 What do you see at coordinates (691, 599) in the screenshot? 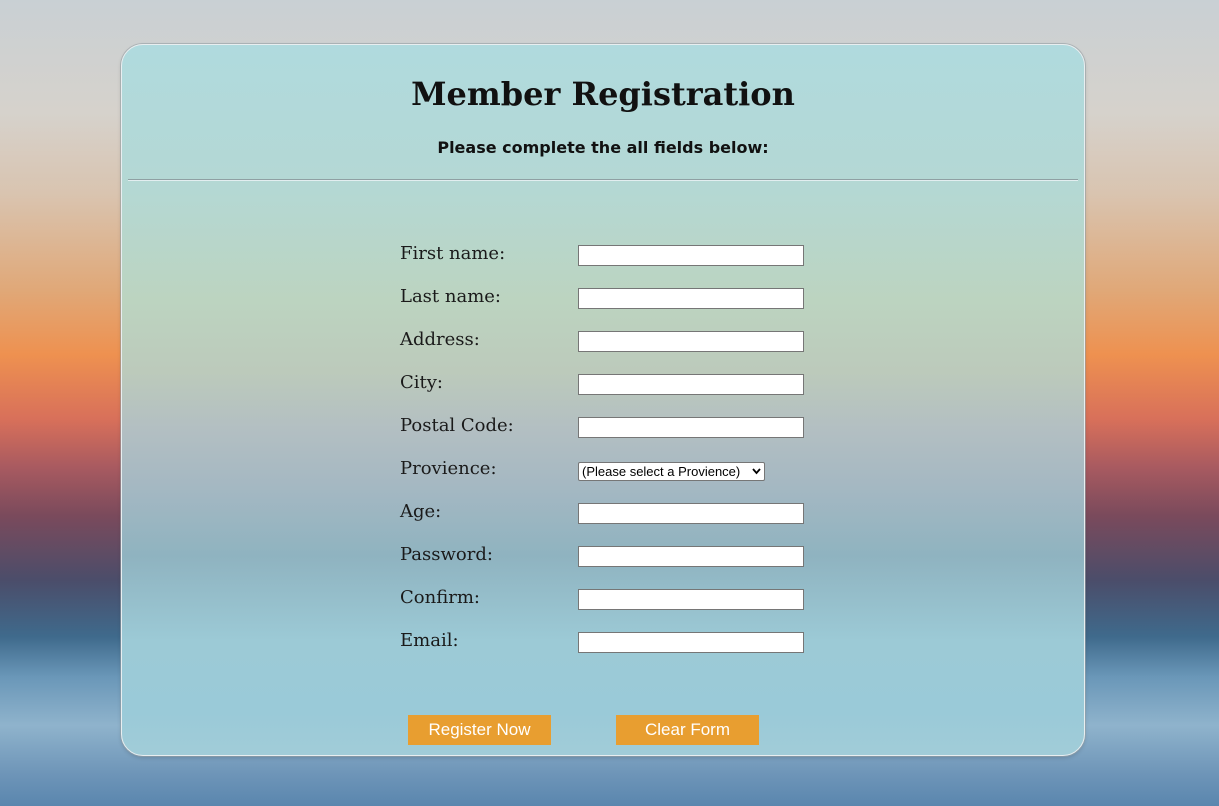
I see `confirm-password-input` at bounding box center [691, 599].